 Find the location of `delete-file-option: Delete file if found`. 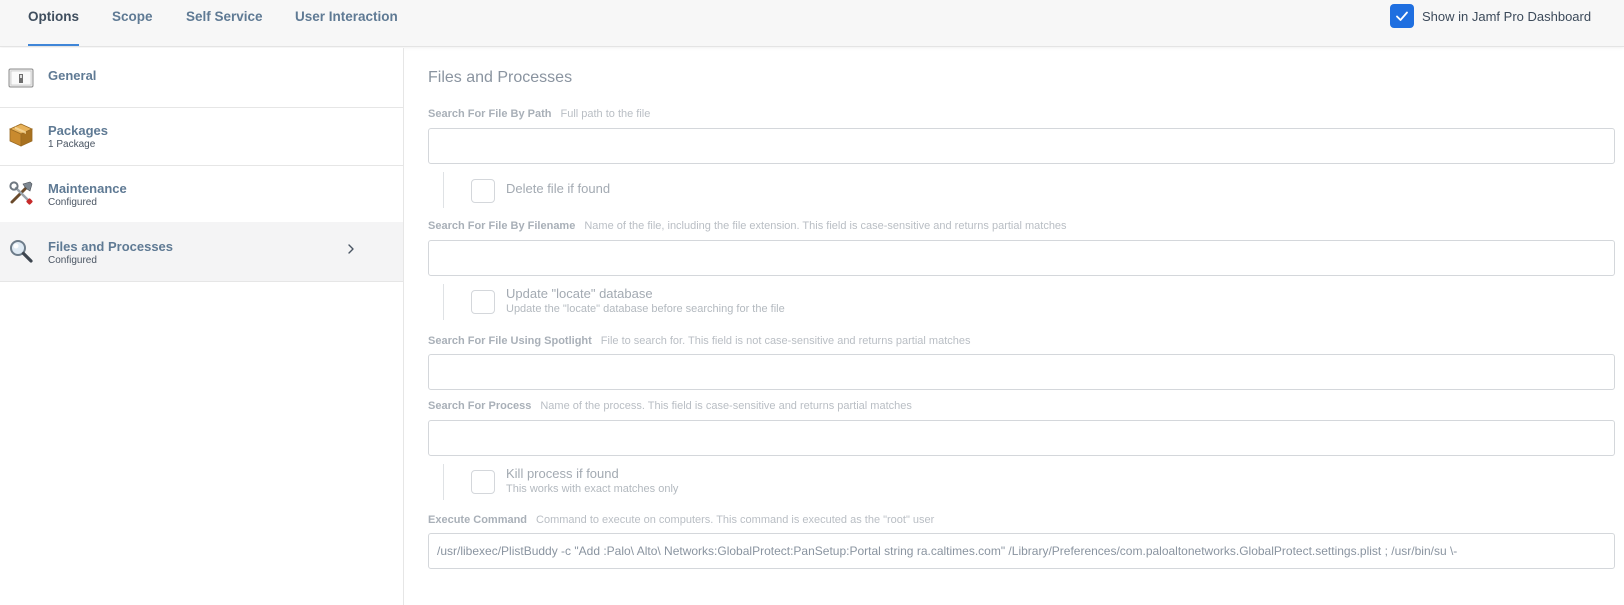

delete-file-option: Delete file if found is located at coordinates (526, 190).